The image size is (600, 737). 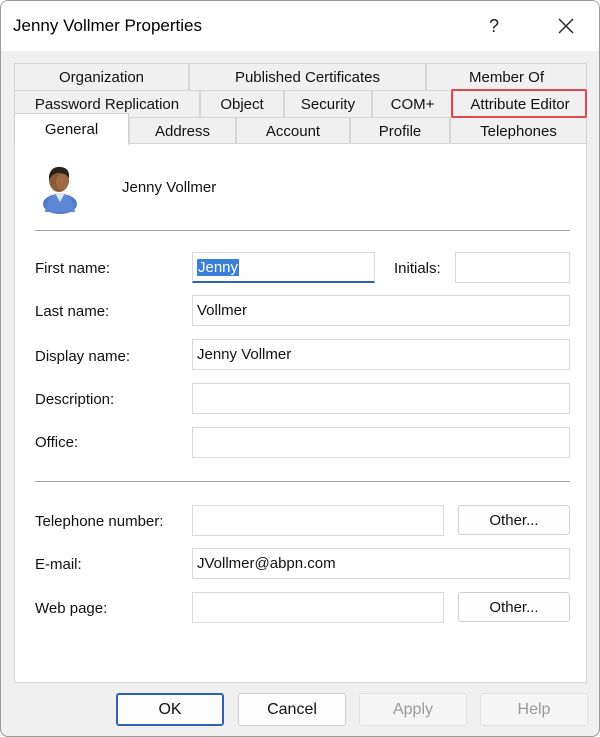 I want to click on tab-telephones: Telephones, so click(x=518, y=130).